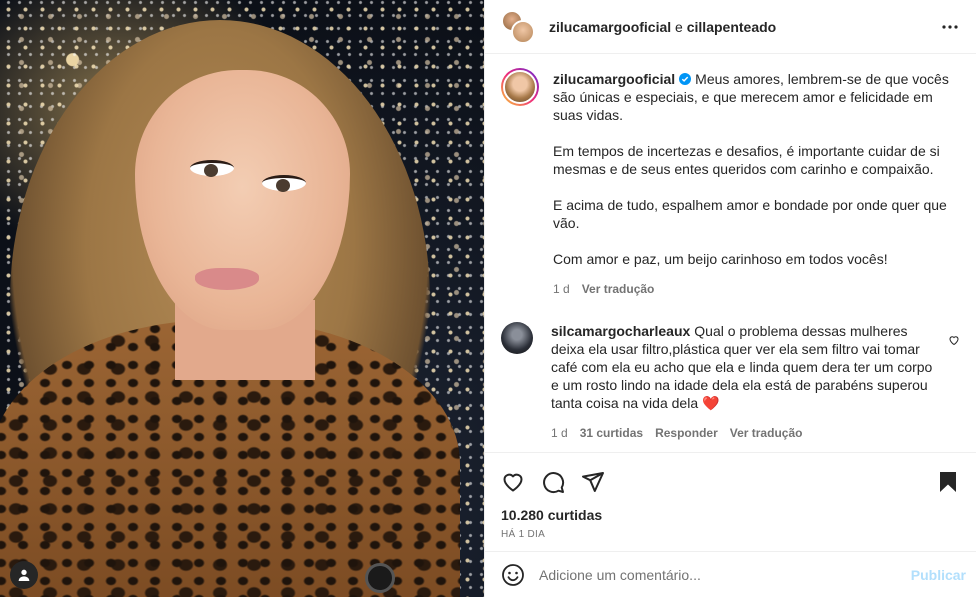  Describe the element at coordinates (559, 433) in the screenshot. I see `comment-time: 1 d` at that location.